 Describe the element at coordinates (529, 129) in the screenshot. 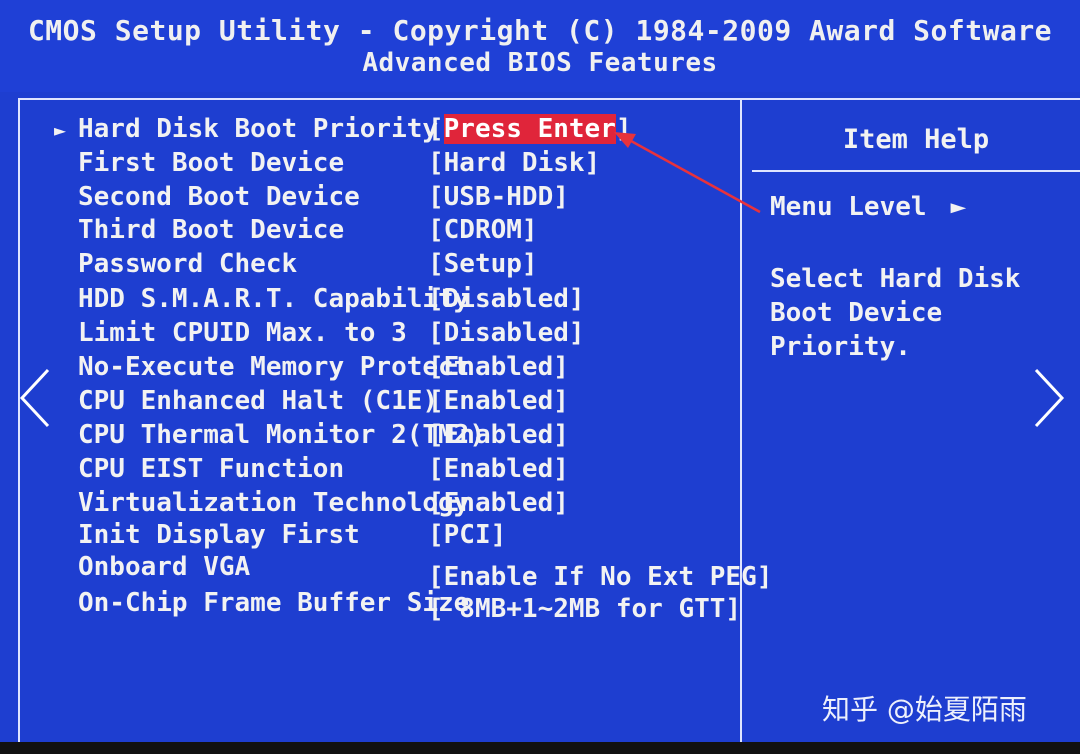

I see `press-enter-highlight: Press Enter` at that location.